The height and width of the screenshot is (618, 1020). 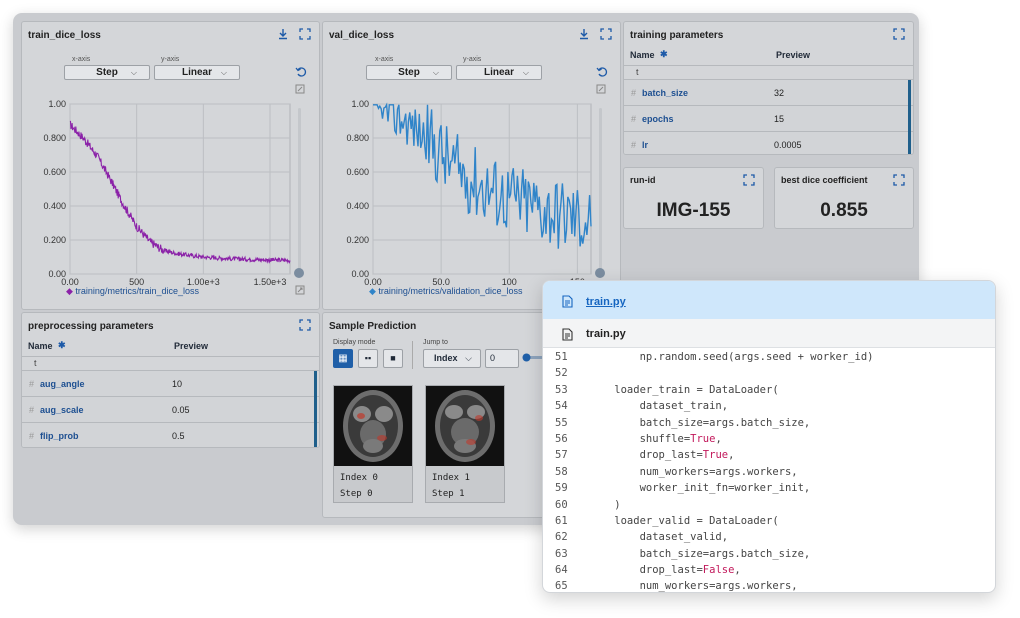 What do you see at coordinates (769, 455) in the screenshot?
I see `code-line: 57 drop_last=True,` at bounding box center [769, 455].